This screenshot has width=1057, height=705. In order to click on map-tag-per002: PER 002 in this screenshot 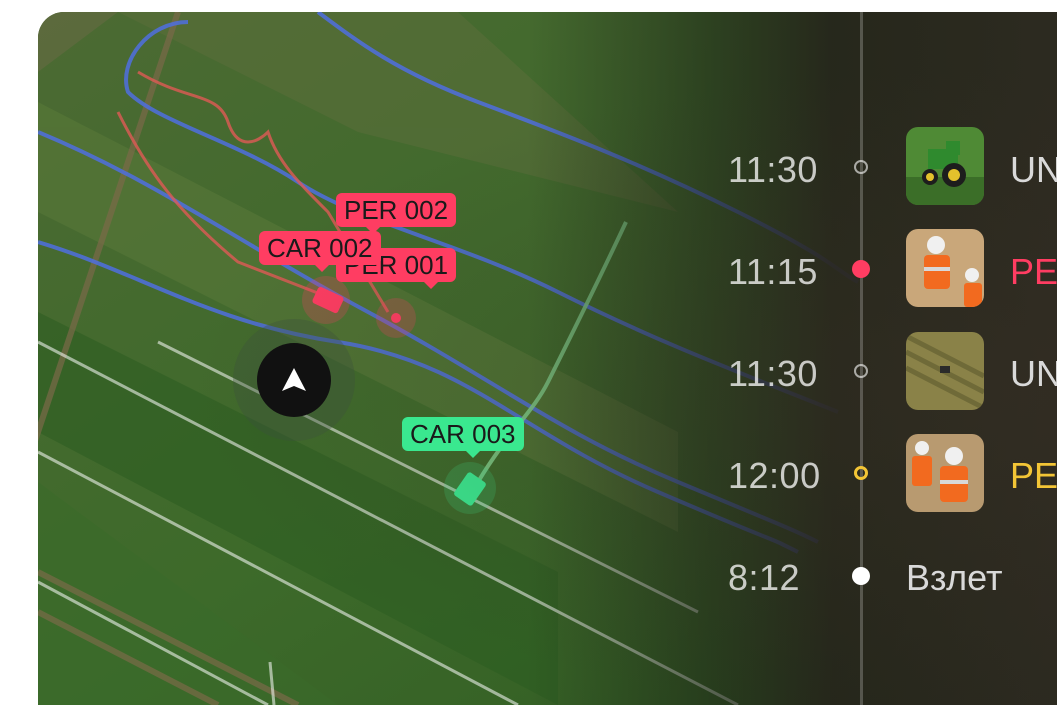, I will do `click(396, 213)`.